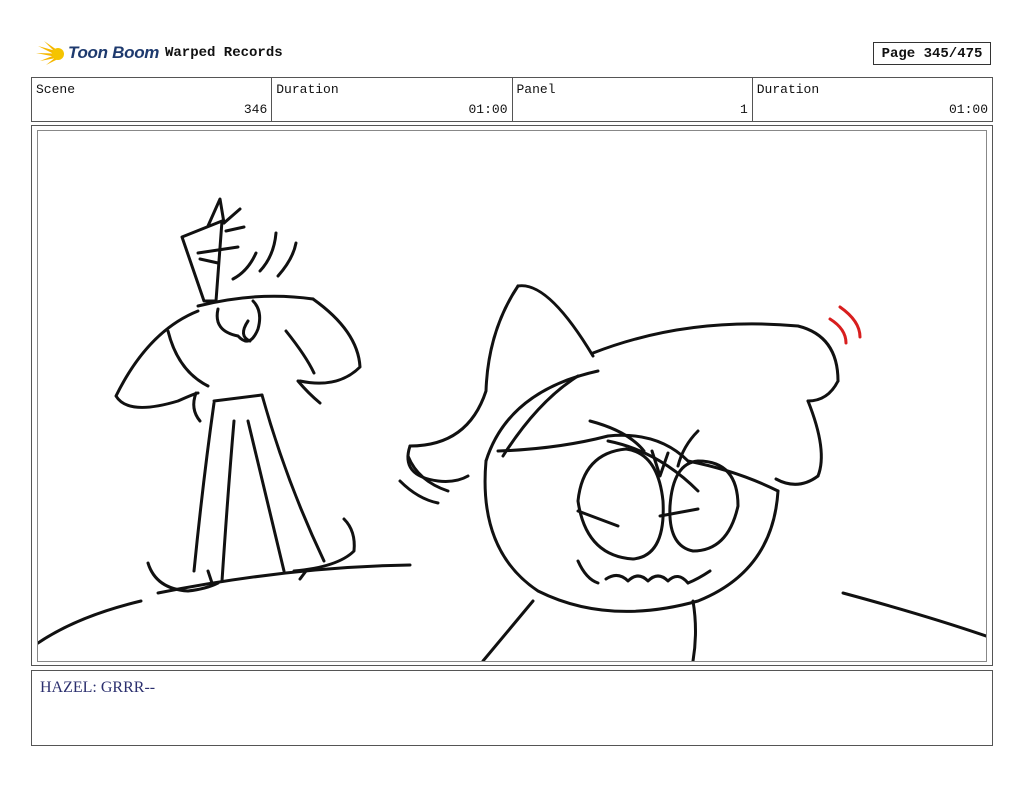 This screenshot has height=793, width=1024. I want to click on panel-duration-label: Duration, so click(788, 89).